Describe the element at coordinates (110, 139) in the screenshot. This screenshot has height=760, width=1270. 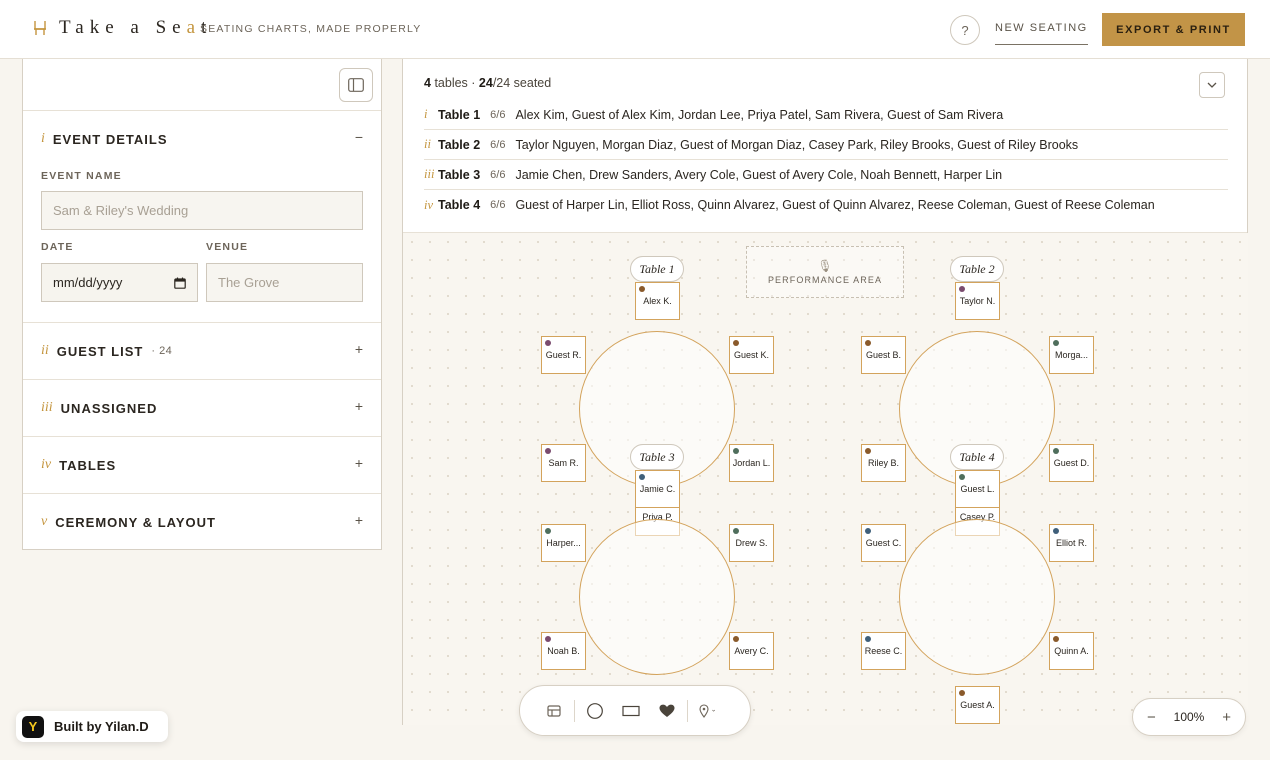
I see `section-title: EVENT DETAILS` at that location.